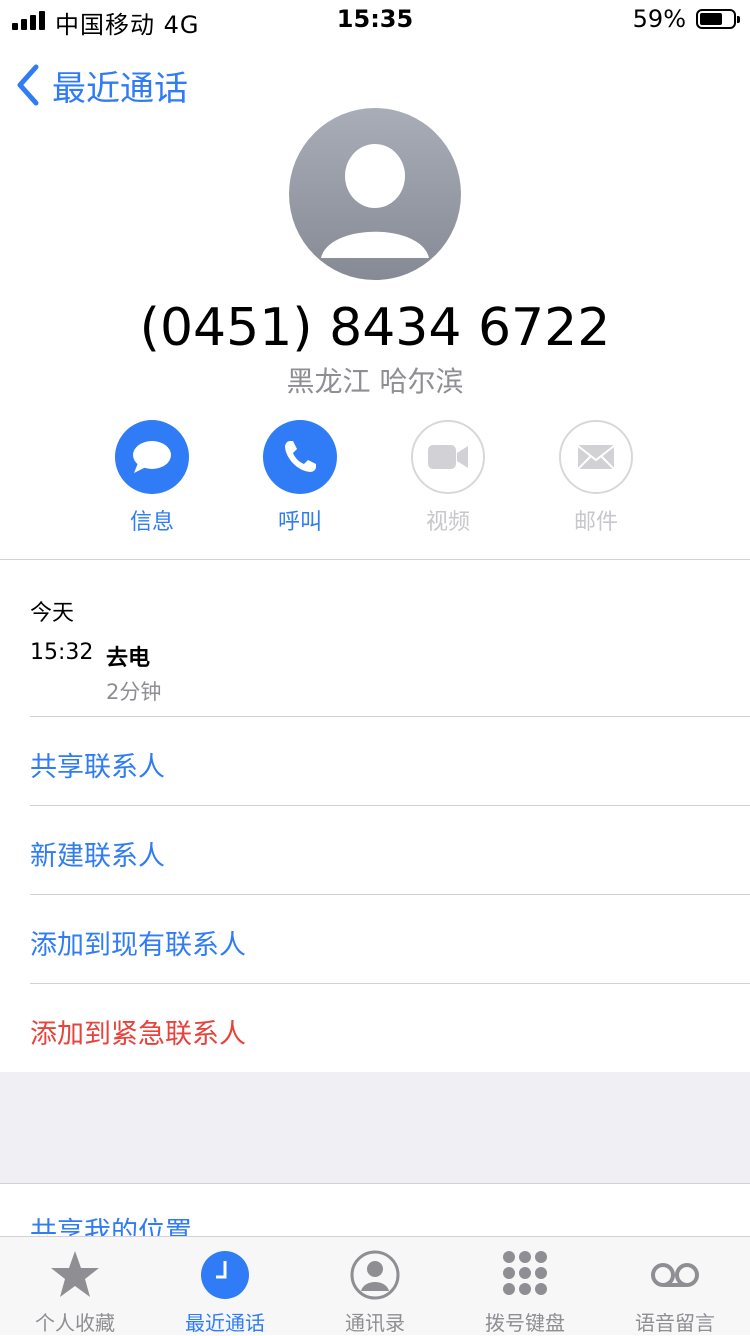 The width and height of the screenshot is (750, 1336). I want to click on tab-favorites-label: 个人收藏, so click(75, 1323).